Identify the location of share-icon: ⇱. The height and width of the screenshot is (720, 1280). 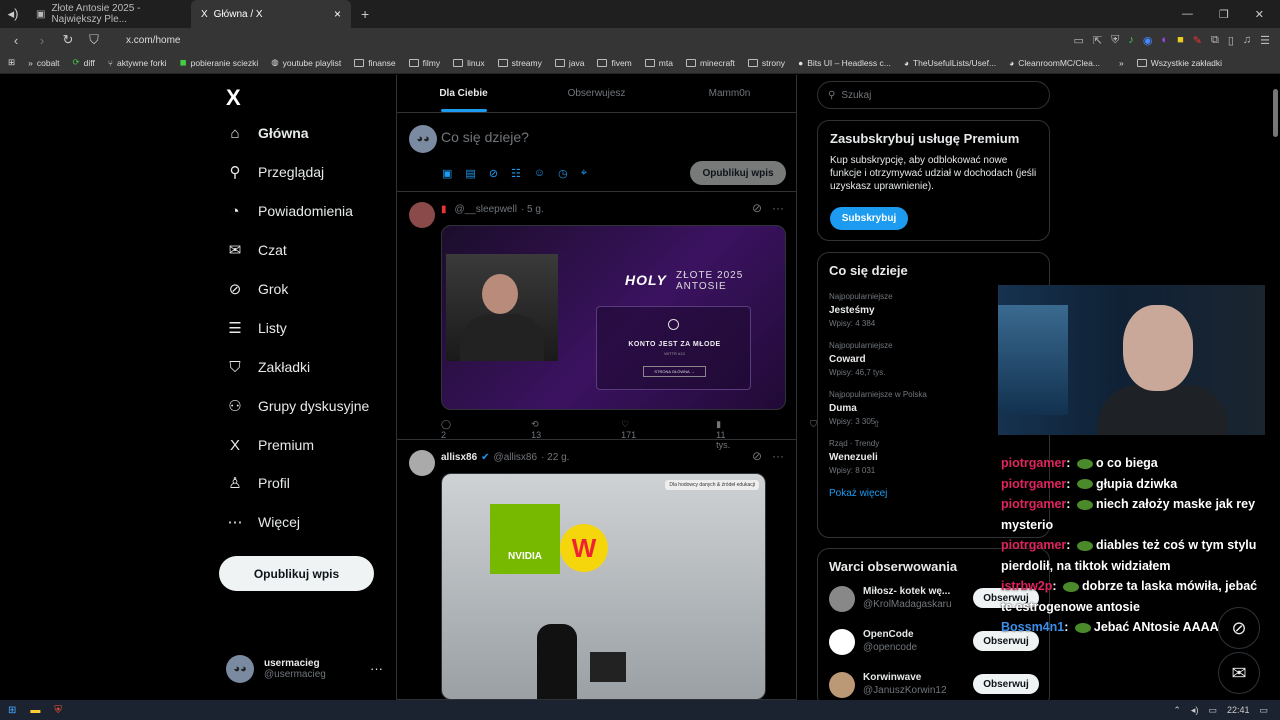
(1097, 40).